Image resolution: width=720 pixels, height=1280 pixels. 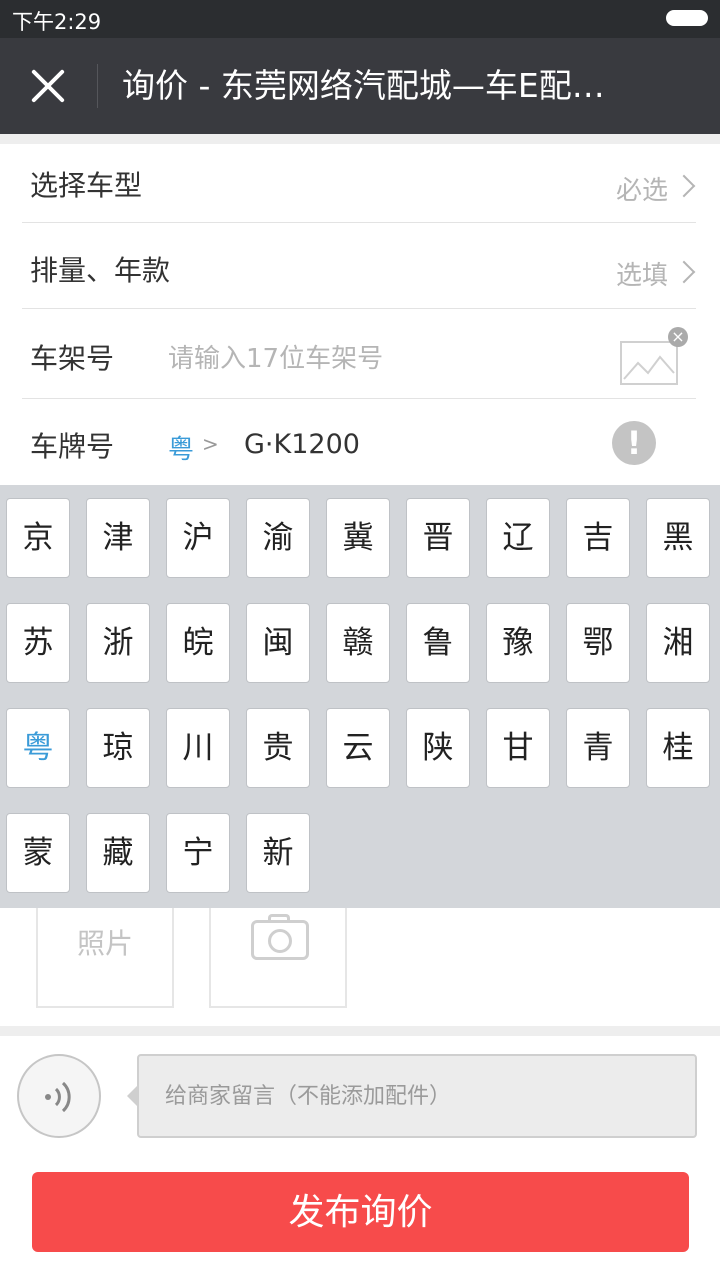 I want to click on key-province: 云, so click(x=358, y=748).